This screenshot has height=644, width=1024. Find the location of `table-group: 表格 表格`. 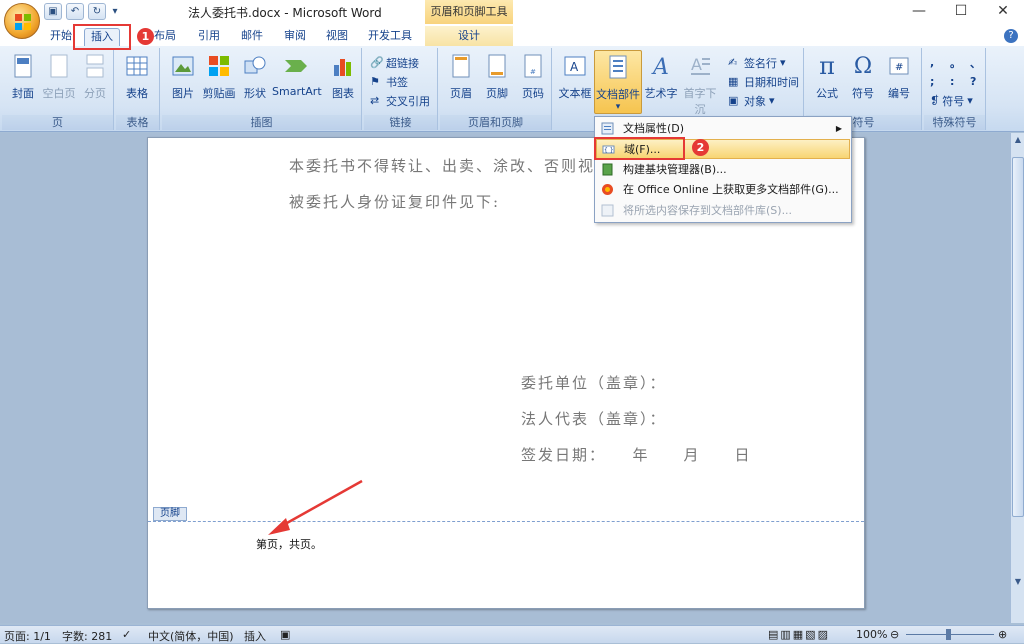

table-group: 表格 表格 is located at coordinates (138, 89).